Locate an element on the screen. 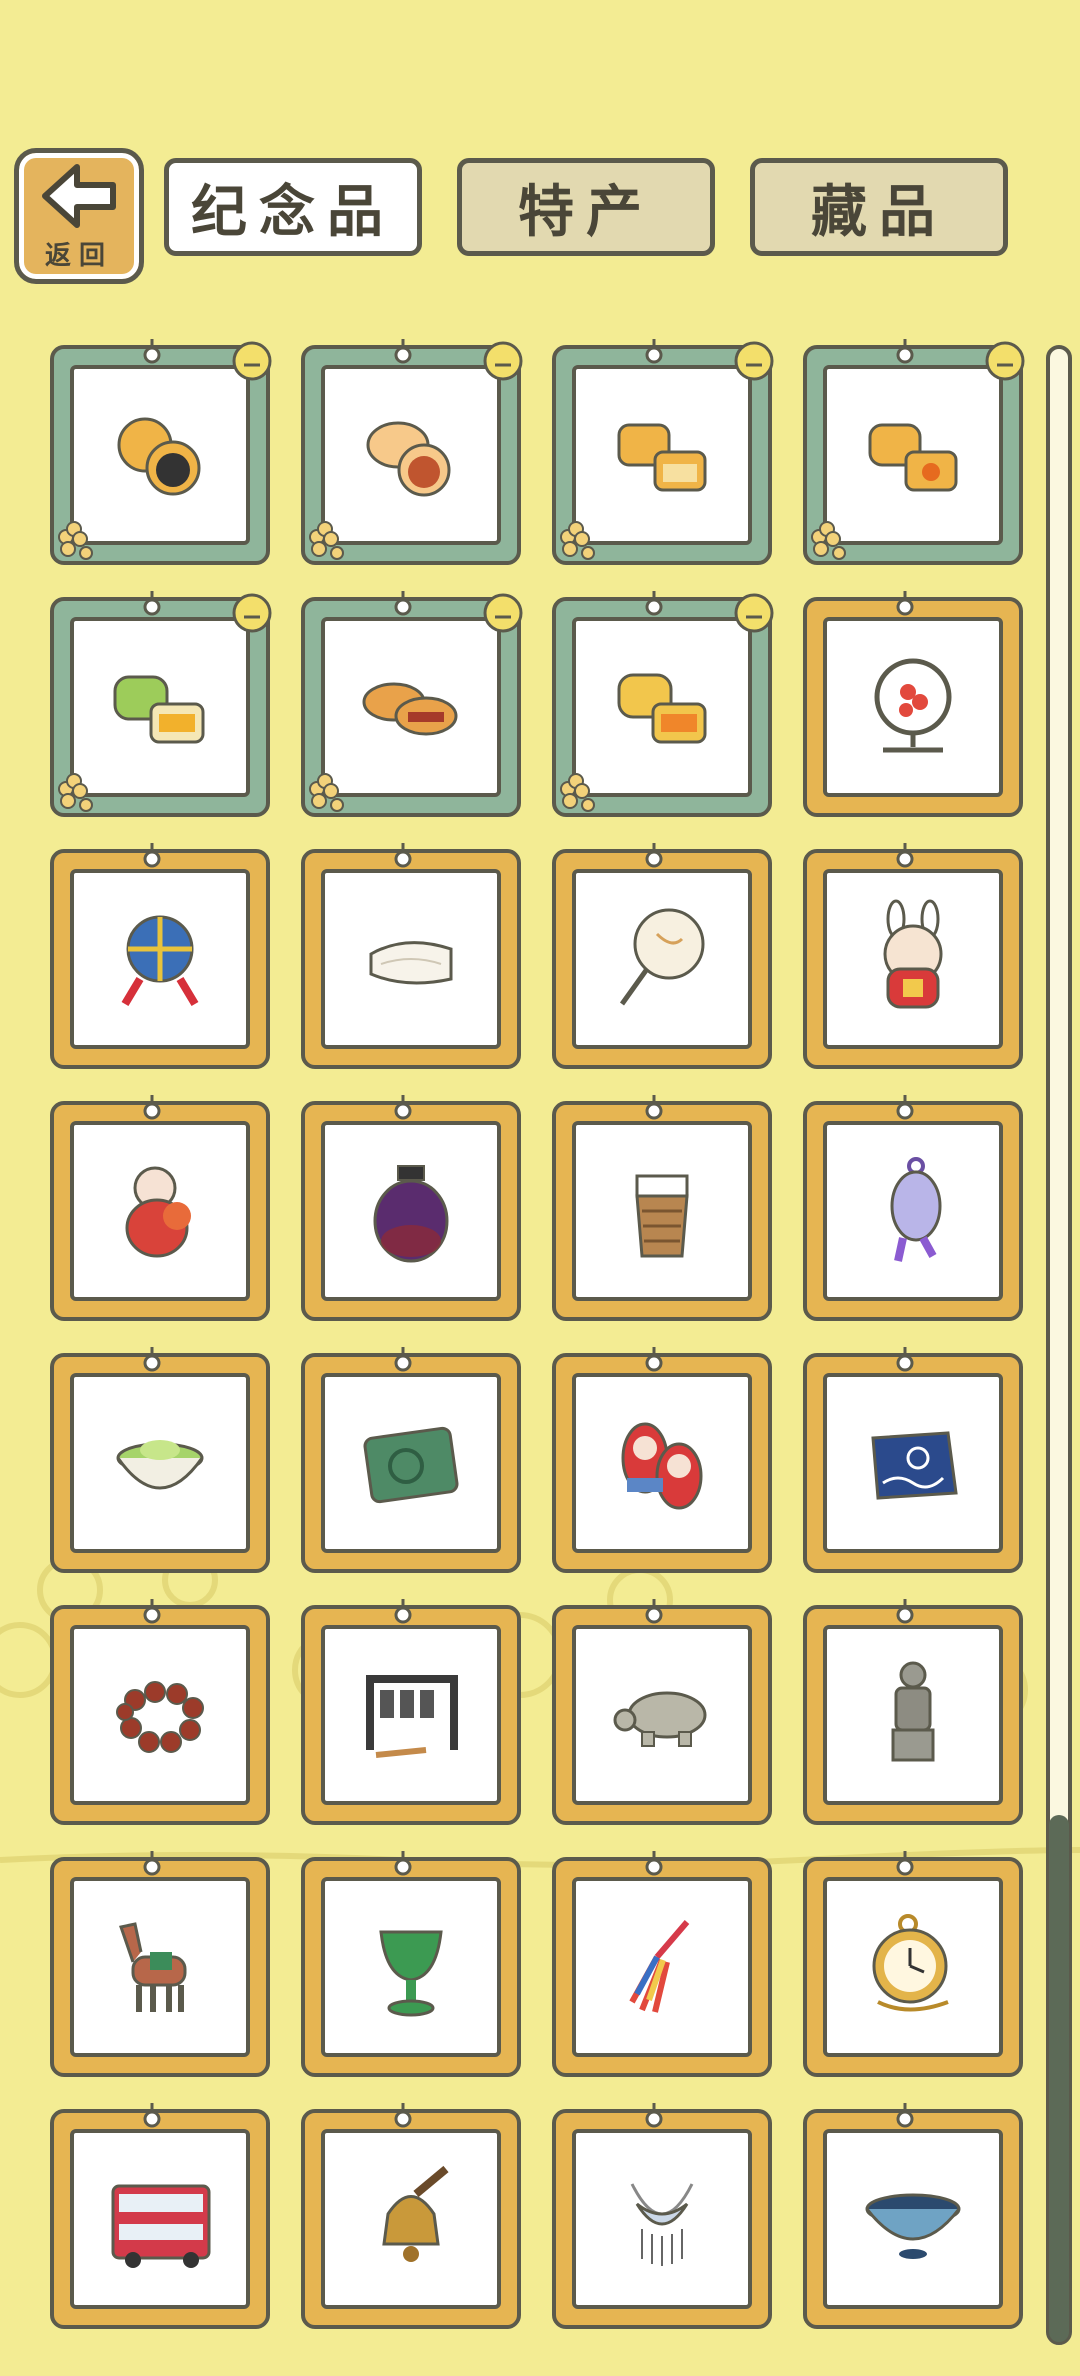  prayer-beads-icon is located at coordinates (160, 1717).